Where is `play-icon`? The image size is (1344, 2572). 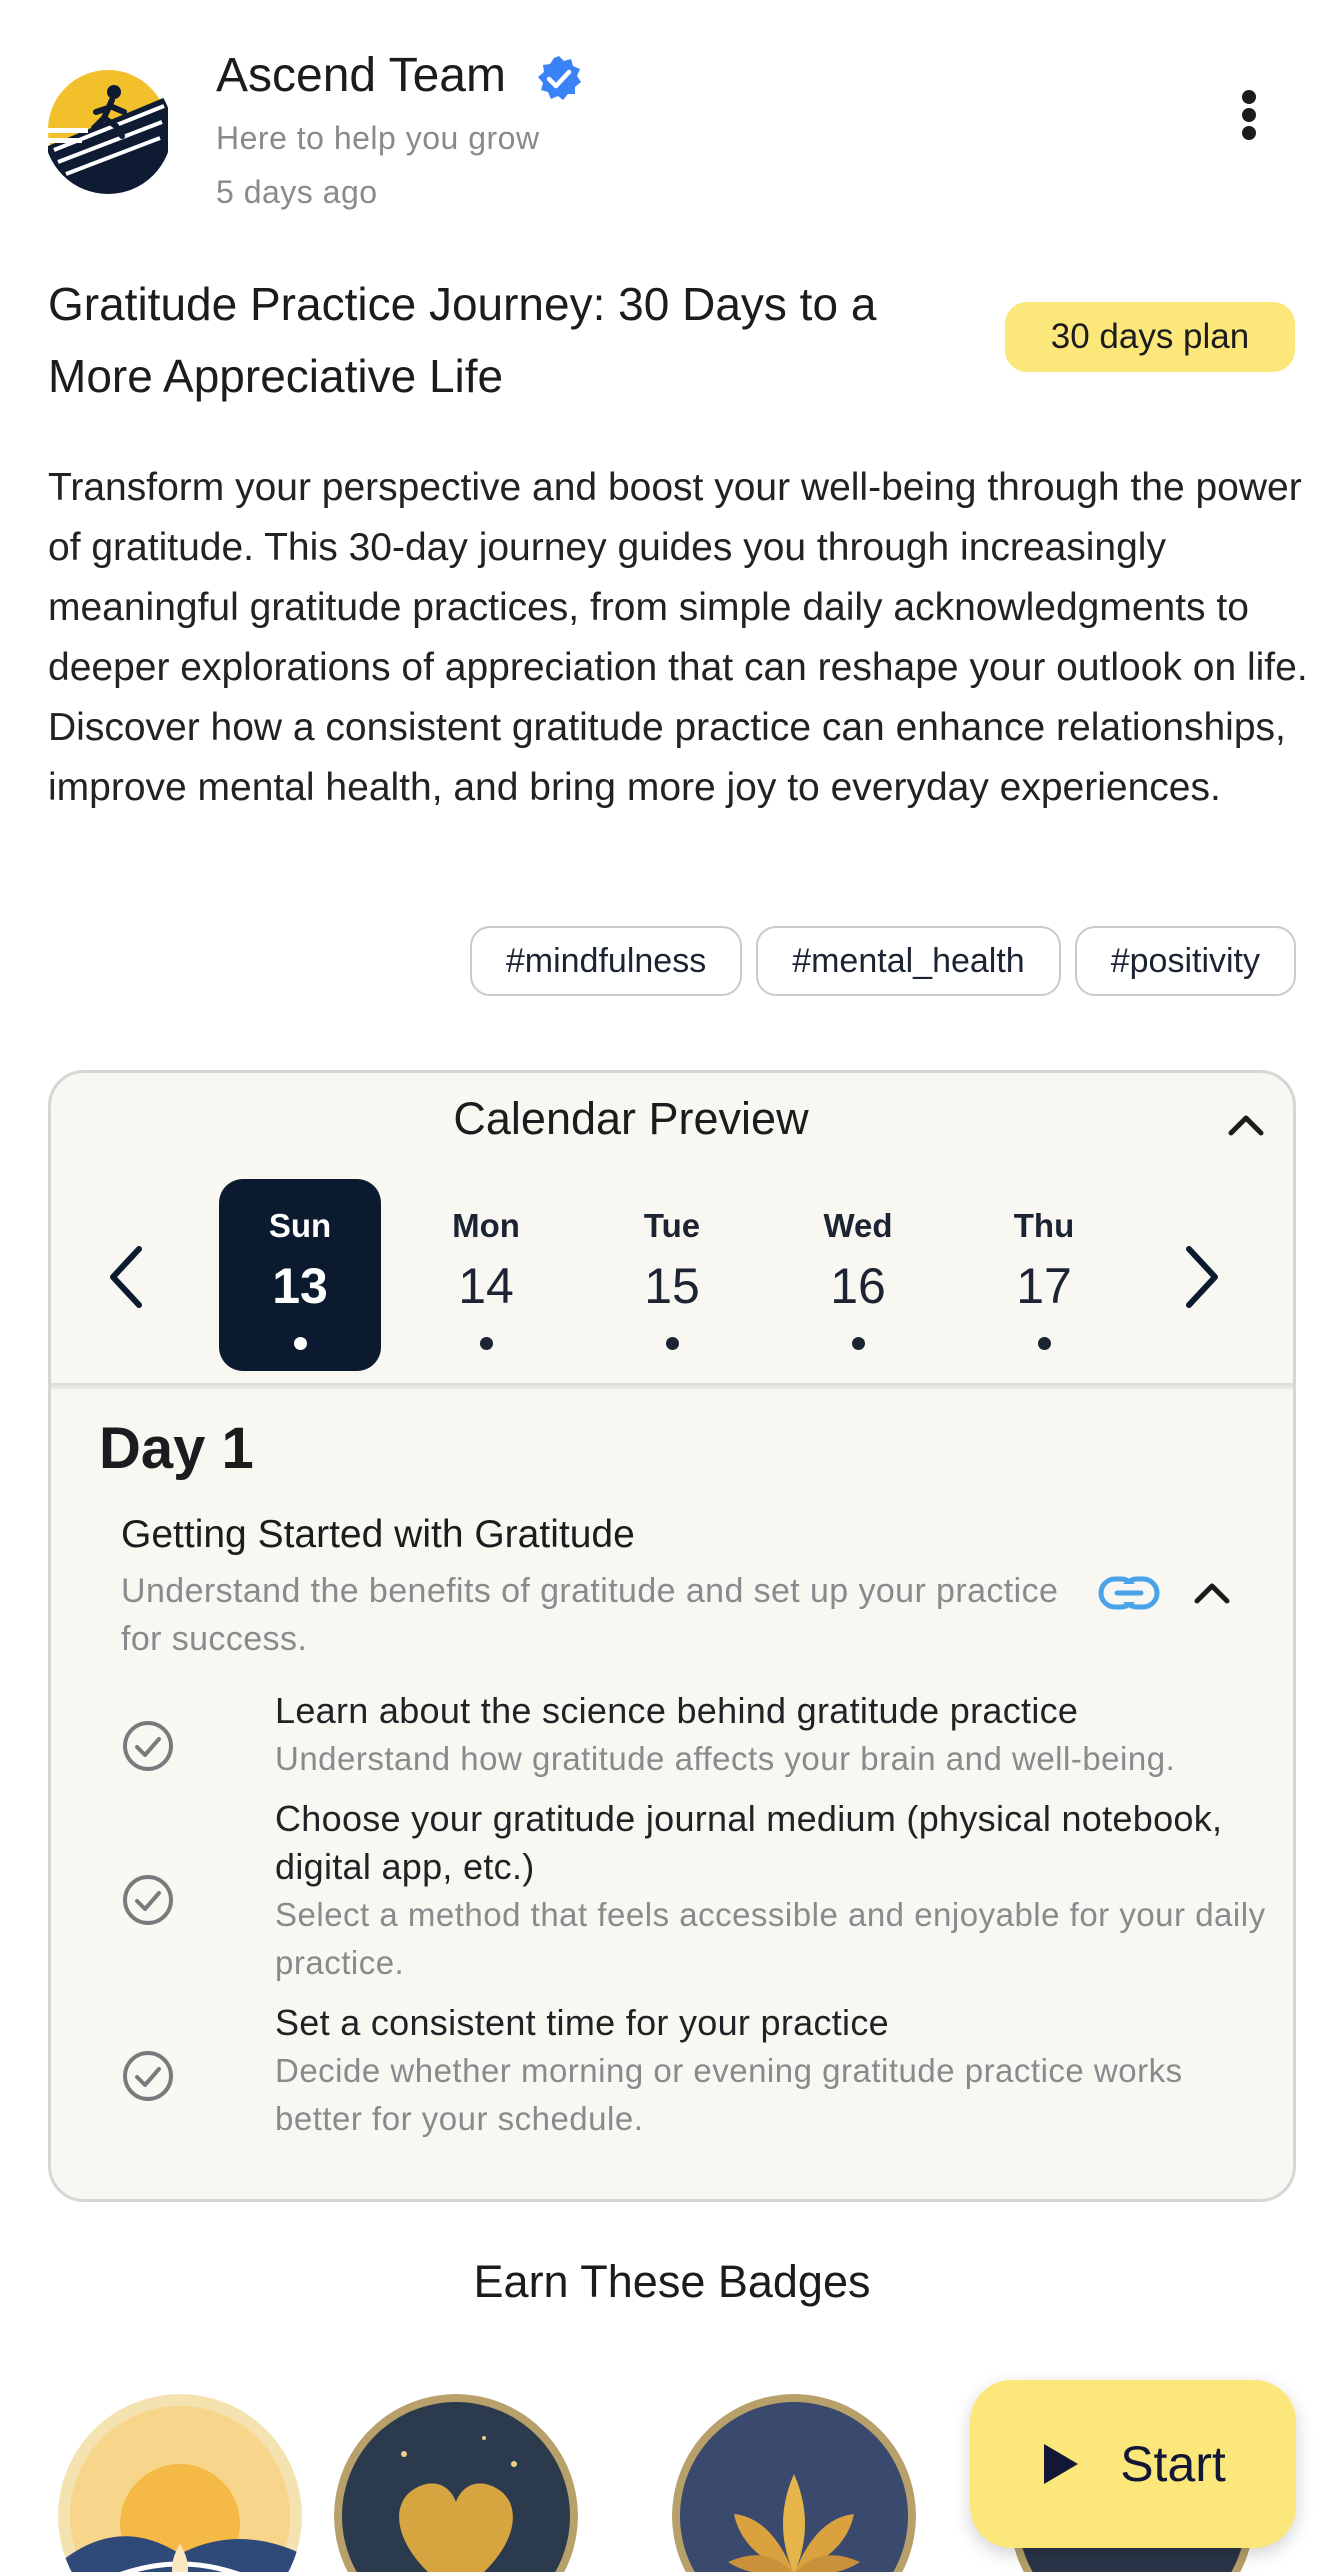 play-icon is located at coordinates (1061, 2464).